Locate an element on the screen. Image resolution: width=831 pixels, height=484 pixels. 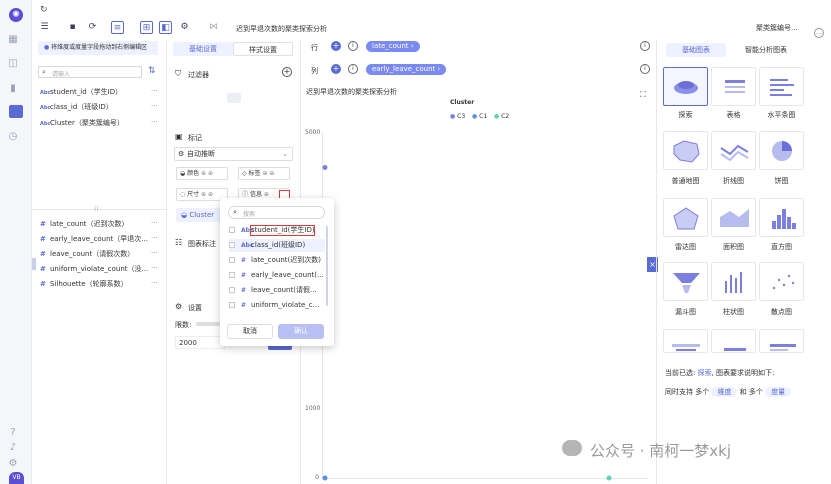
tab-style-settings: 样式设置 is located at coordinates (263, 49).